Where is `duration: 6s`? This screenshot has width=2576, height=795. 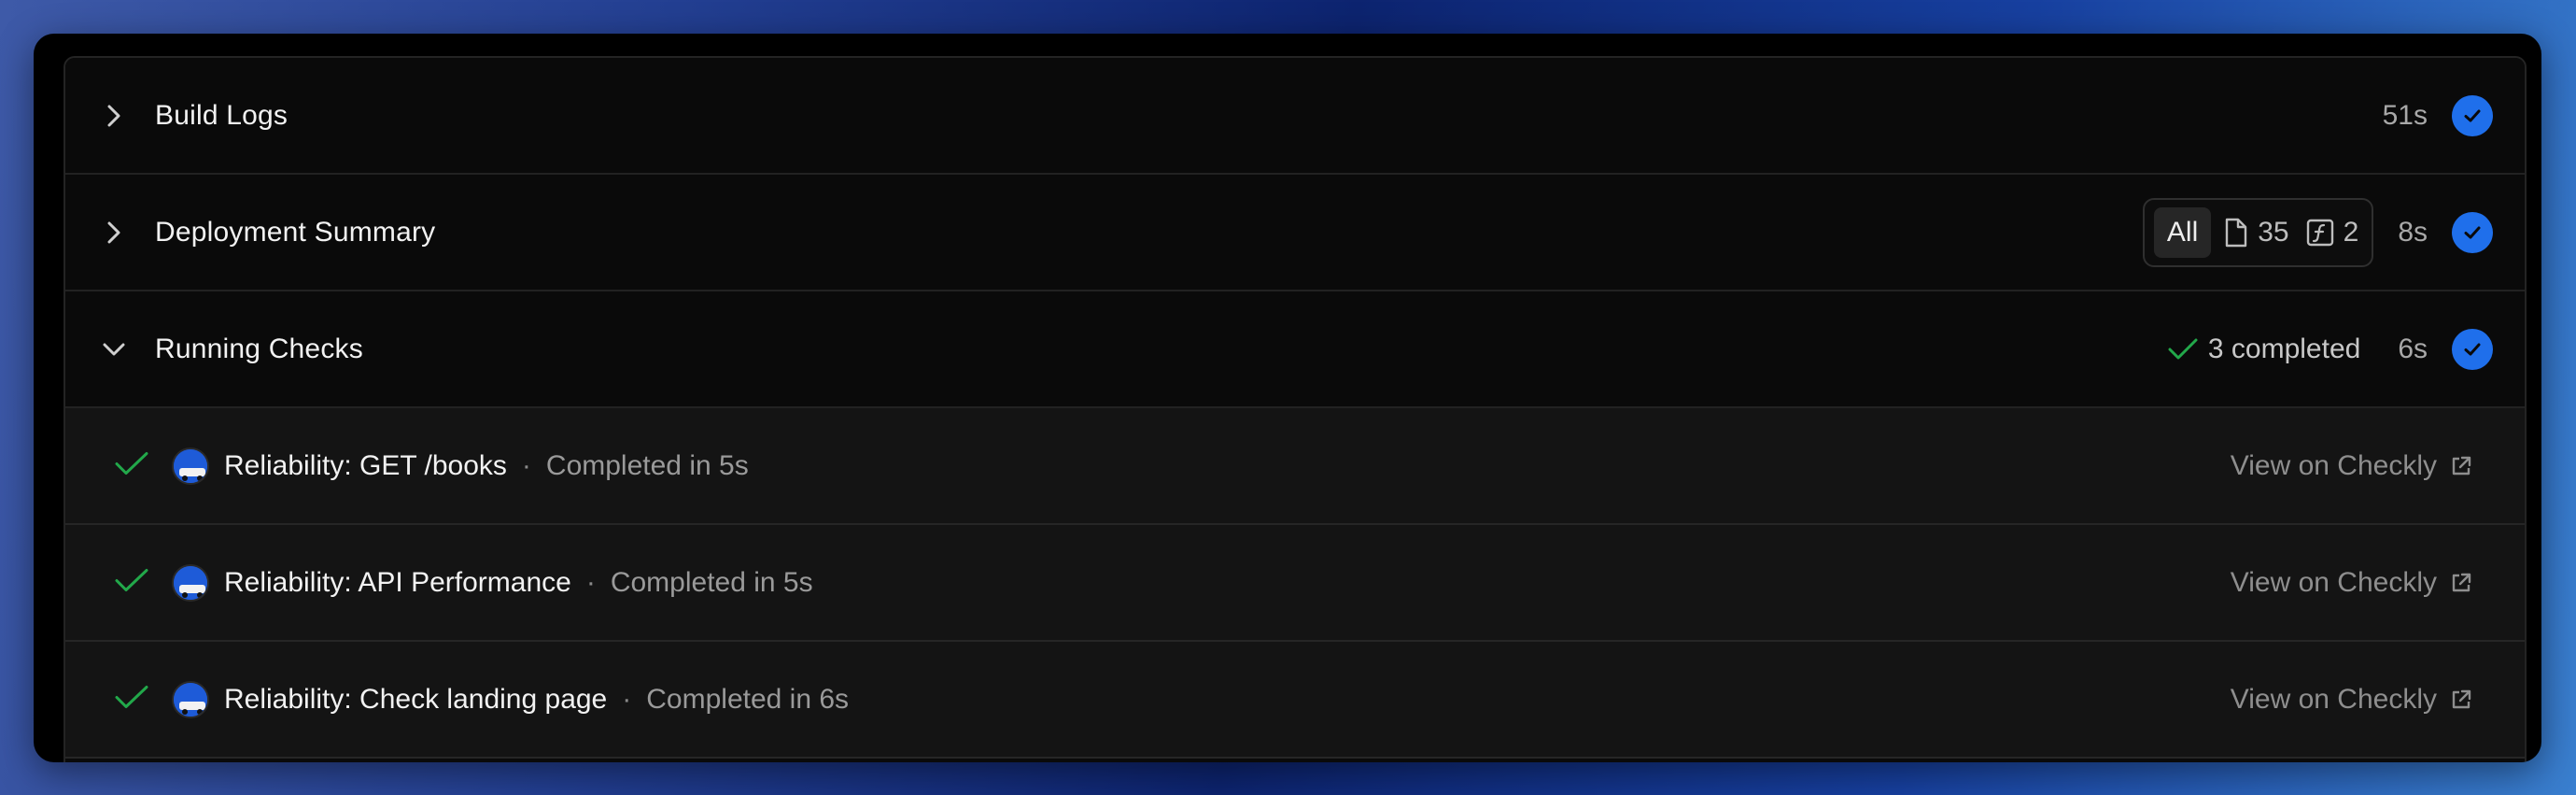
duration: 6s is located at coordinates (2413, 348).